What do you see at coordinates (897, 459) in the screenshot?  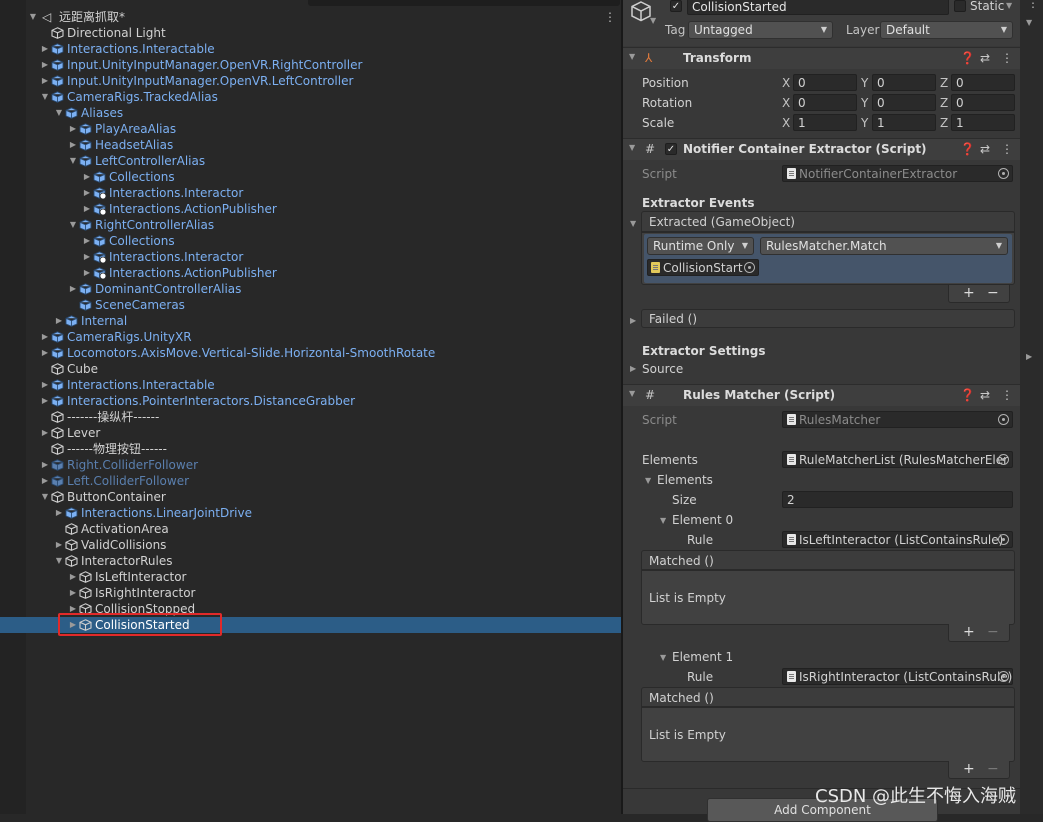 I see `elements-object-field: RuleMatcherList (RulesMatcherEler` at bounding box center [897, 459].